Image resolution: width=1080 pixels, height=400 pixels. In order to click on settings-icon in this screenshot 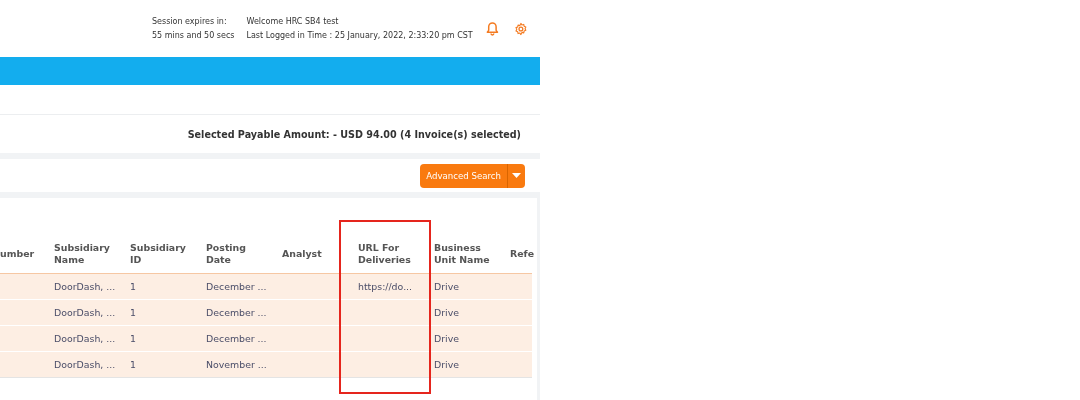, I will do `click(521, 28)`.